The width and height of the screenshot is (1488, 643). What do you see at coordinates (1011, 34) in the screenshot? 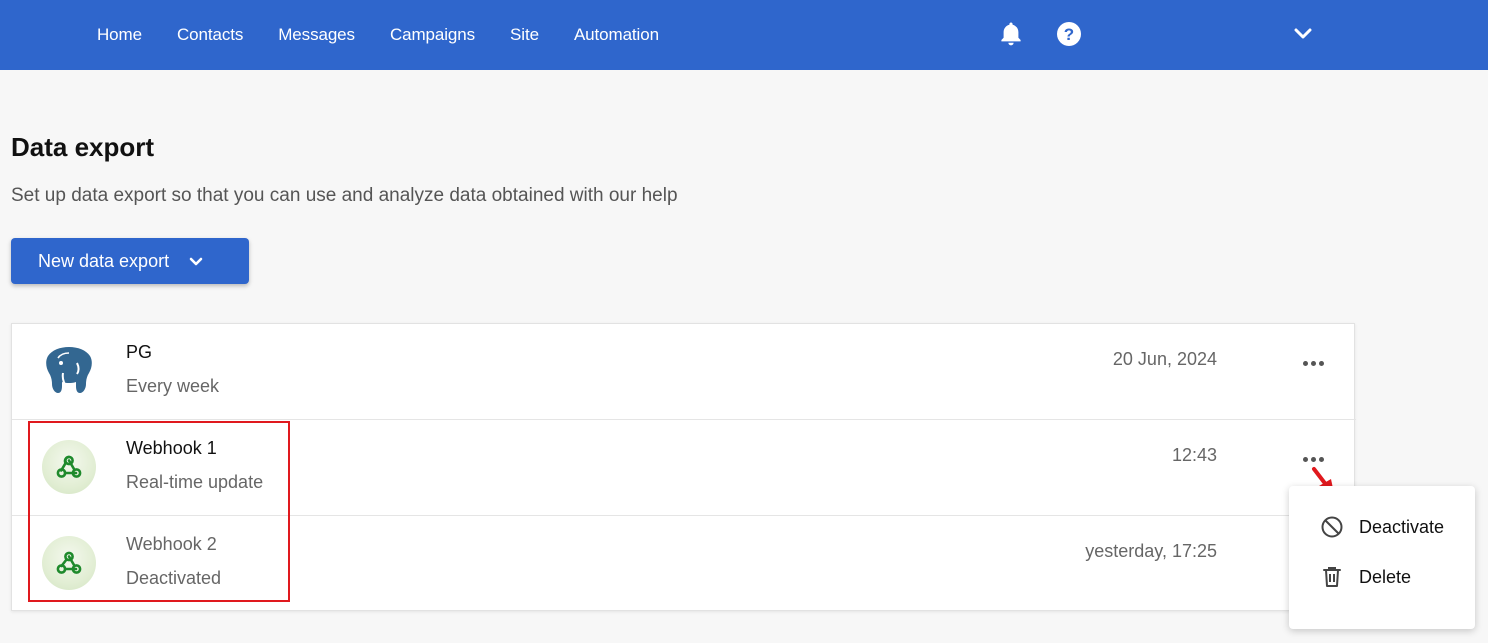
I see `bell-icon` at bounding box center [1011, 34].